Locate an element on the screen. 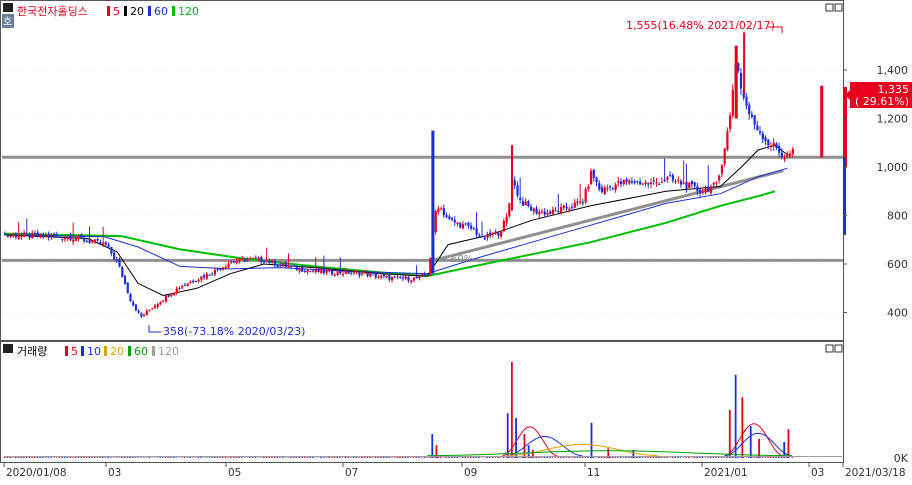 The height and width of the screenshot is (485, 912). date-tick-label: 11 is located at coordinates (593, 473).